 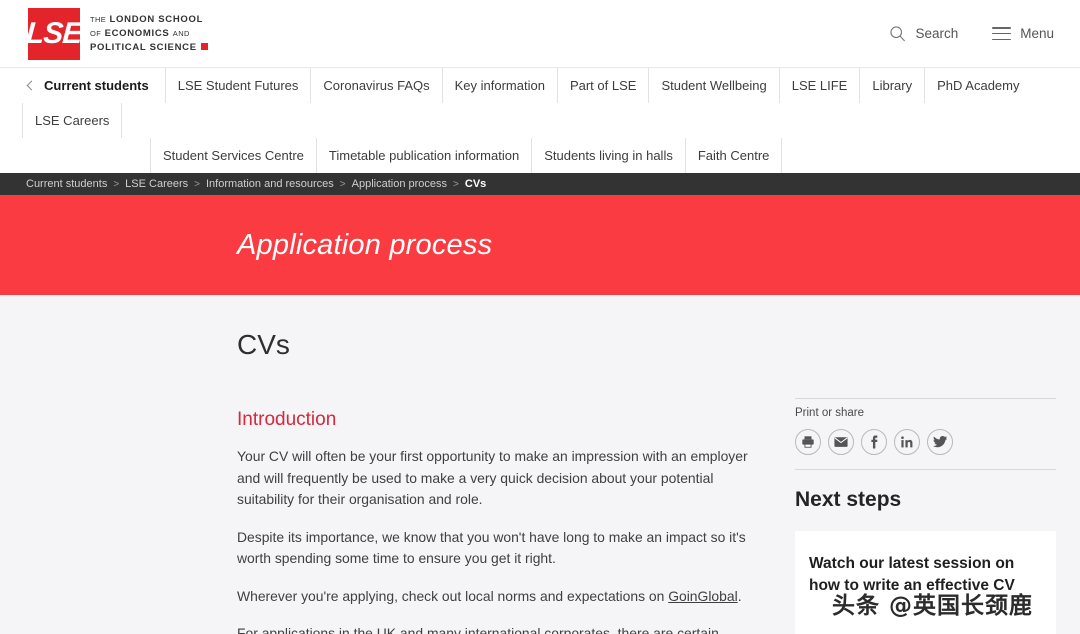 I want to click on hamburger-icon, so click(x=1002, y=33).